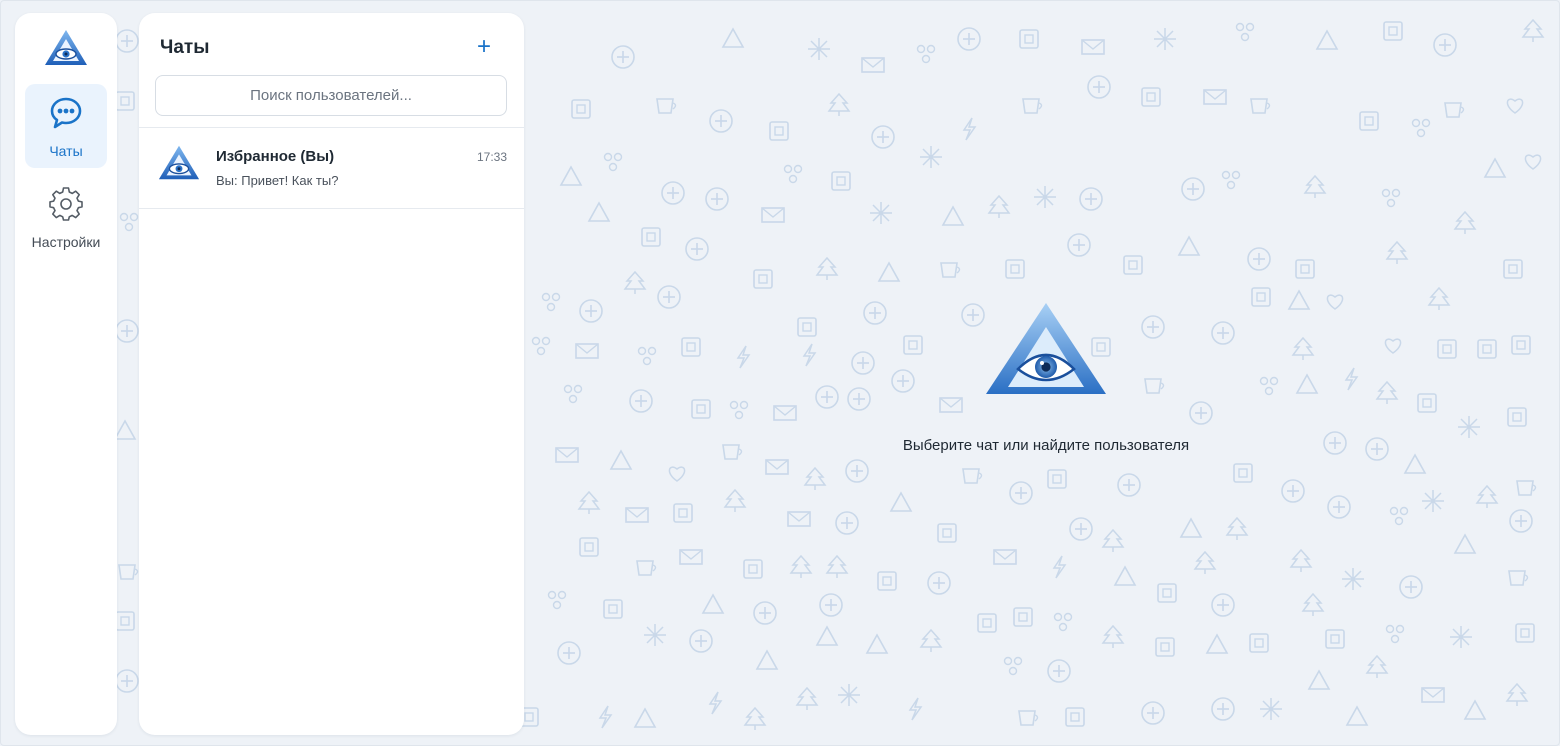 The width and height of the screenshot is (1560, 746). Describe the element at coordinates (66, 374) in the screenshot. I see `sidebar-rail: Чаты Настройки` at that location.